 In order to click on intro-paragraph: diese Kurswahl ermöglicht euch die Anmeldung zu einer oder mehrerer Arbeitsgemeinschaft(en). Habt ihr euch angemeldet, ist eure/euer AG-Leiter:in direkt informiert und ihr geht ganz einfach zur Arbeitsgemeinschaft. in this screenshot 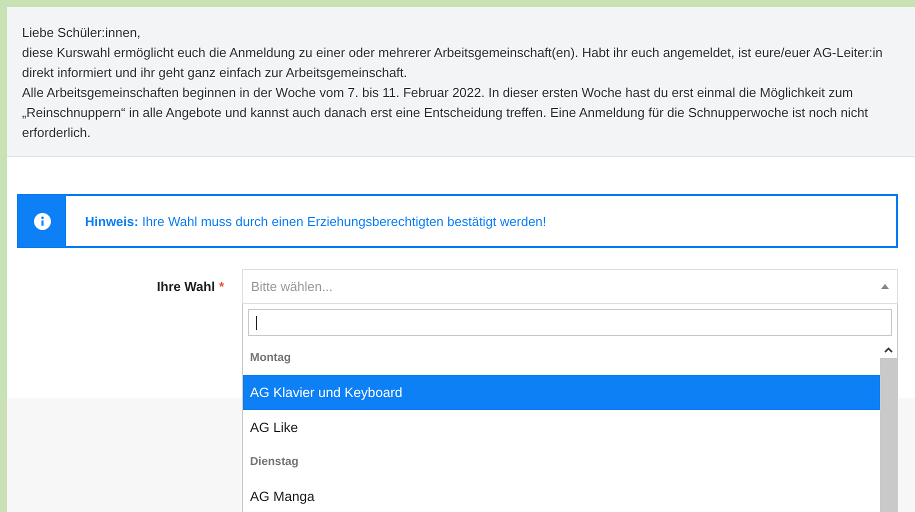, I will do `click(453, 63)`.